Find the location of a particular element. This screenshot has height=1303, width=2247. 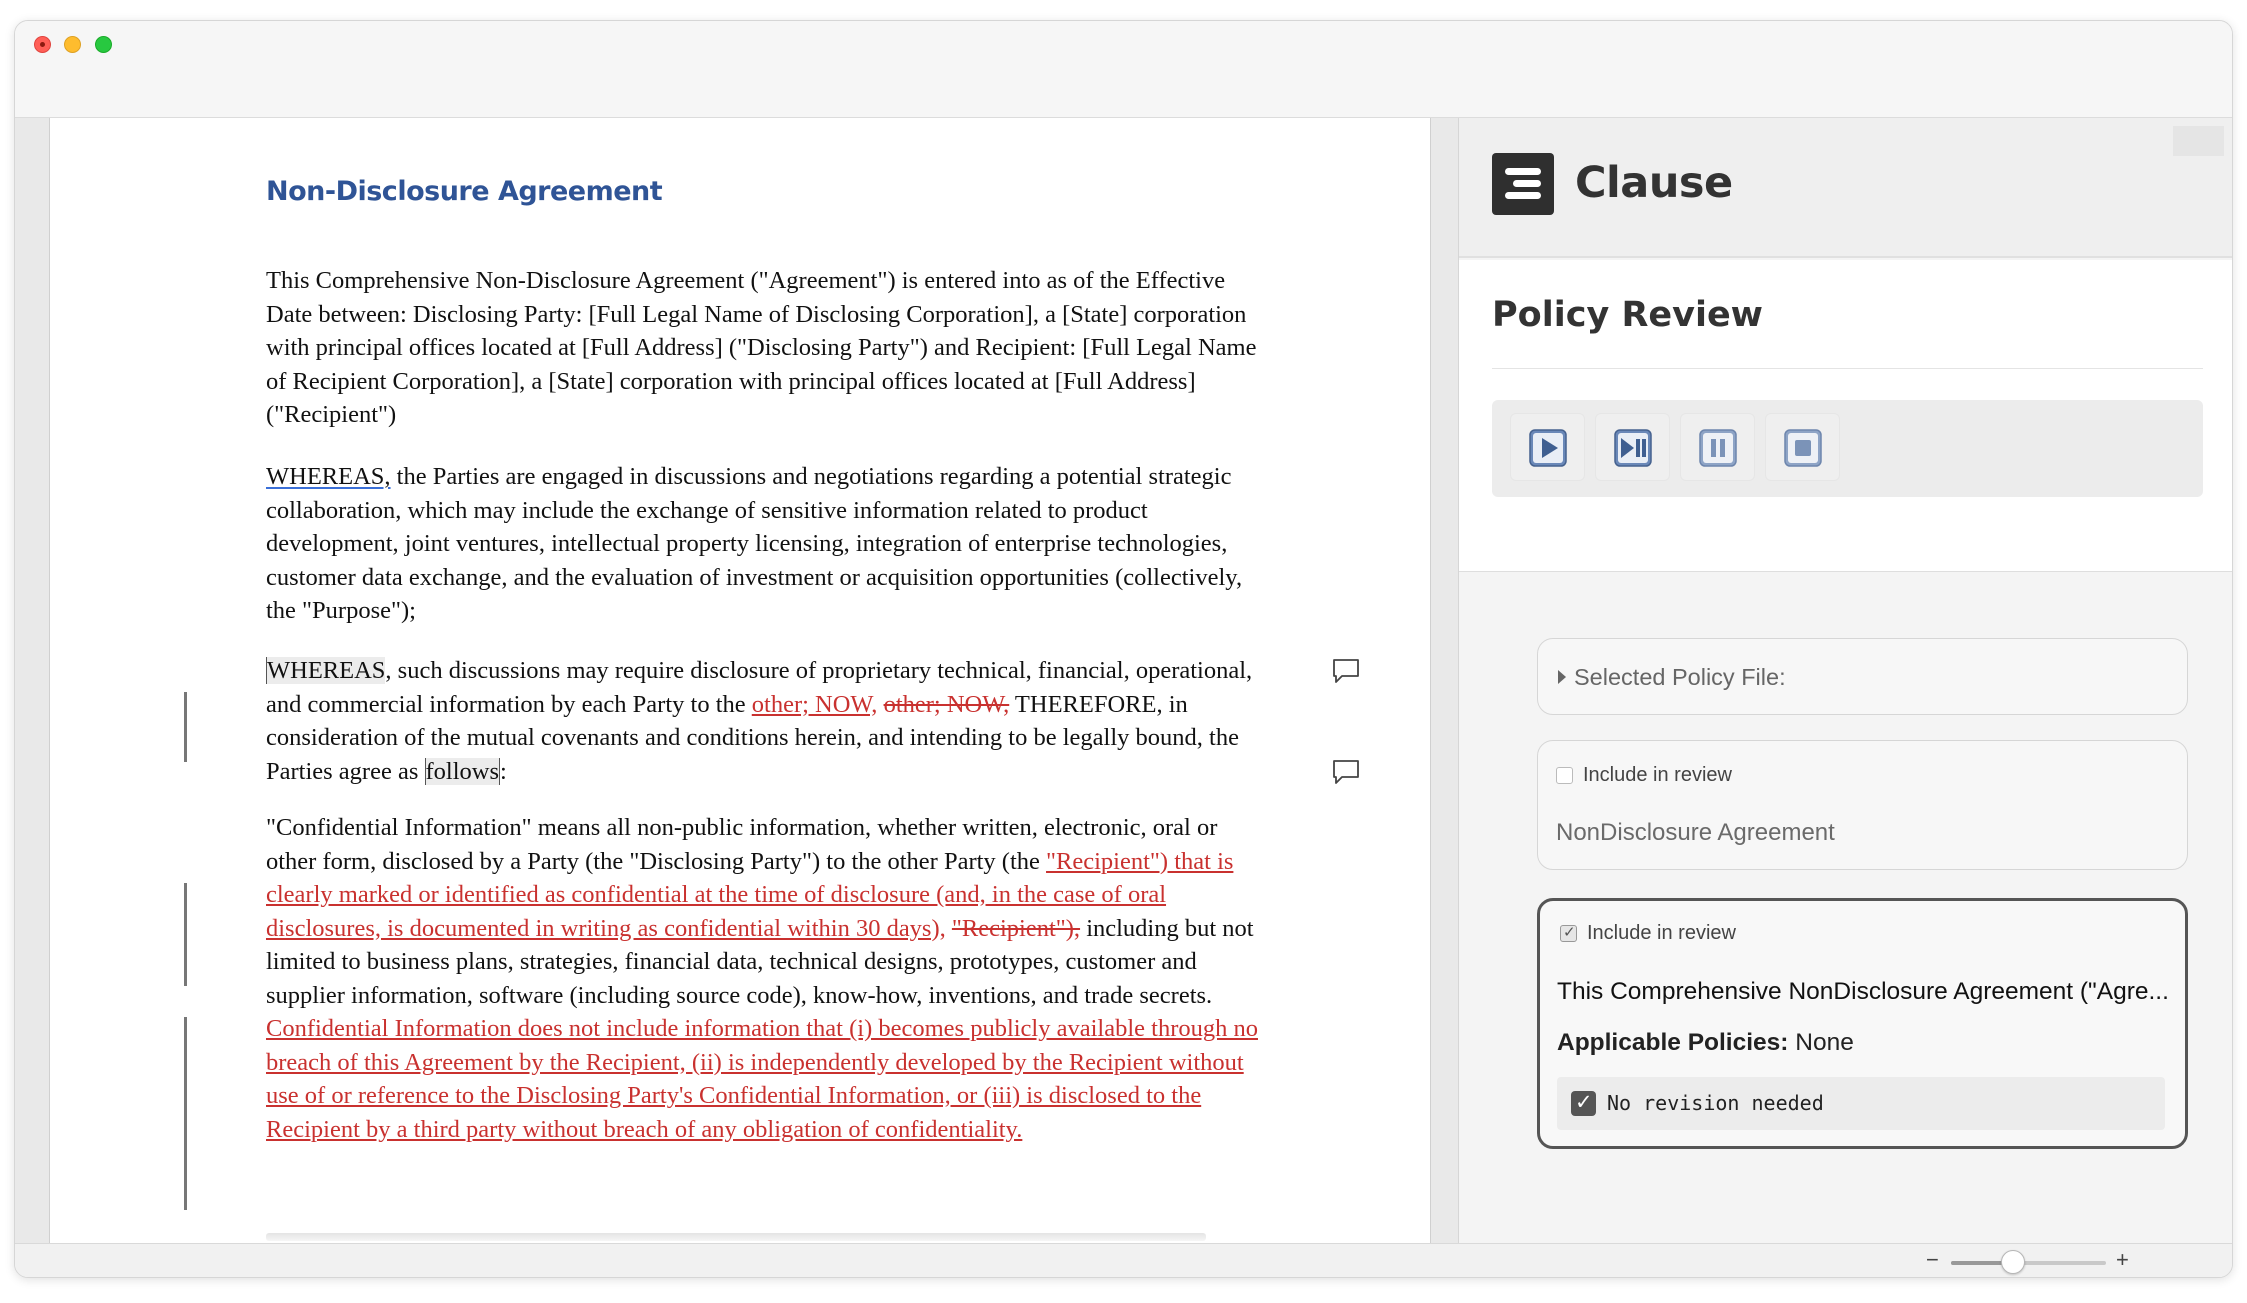

selected-policy-file-toggle: Selected Policy File: is located at coordinates (1862, 676).